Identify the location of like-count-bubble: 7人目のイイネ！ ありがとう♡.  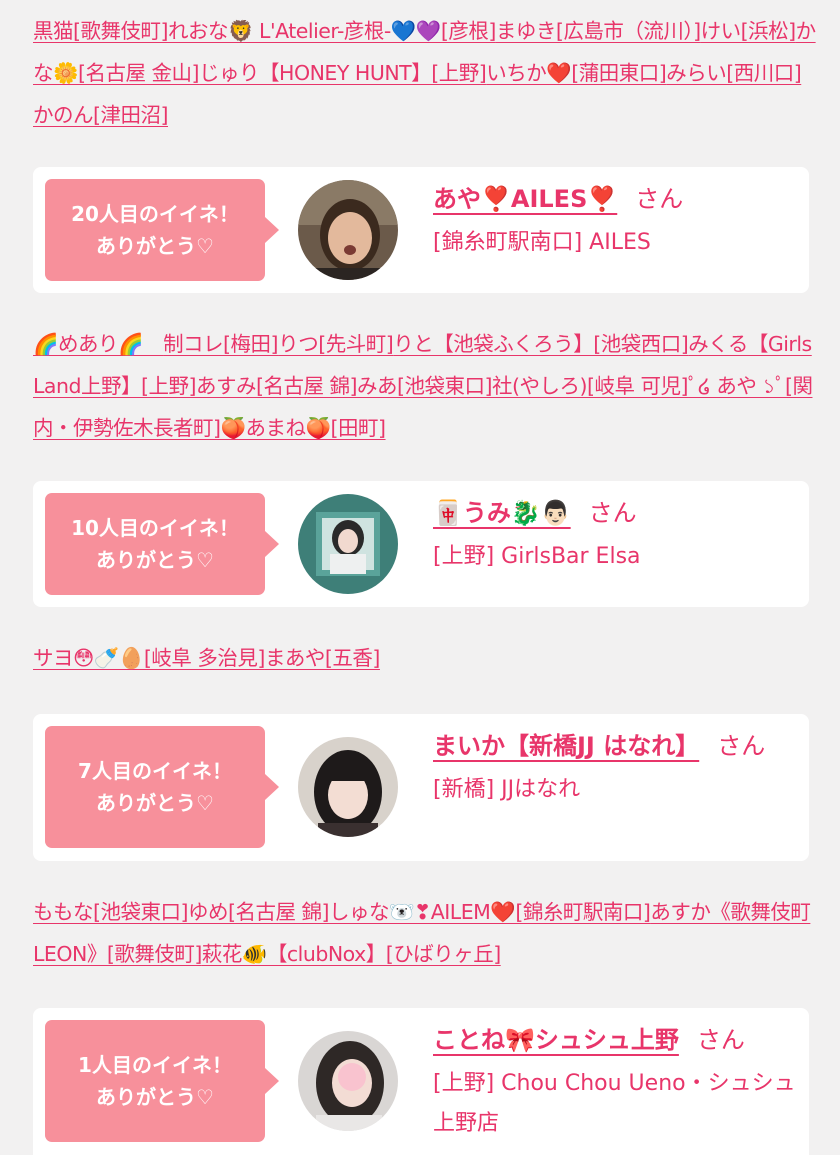
(162, 787).